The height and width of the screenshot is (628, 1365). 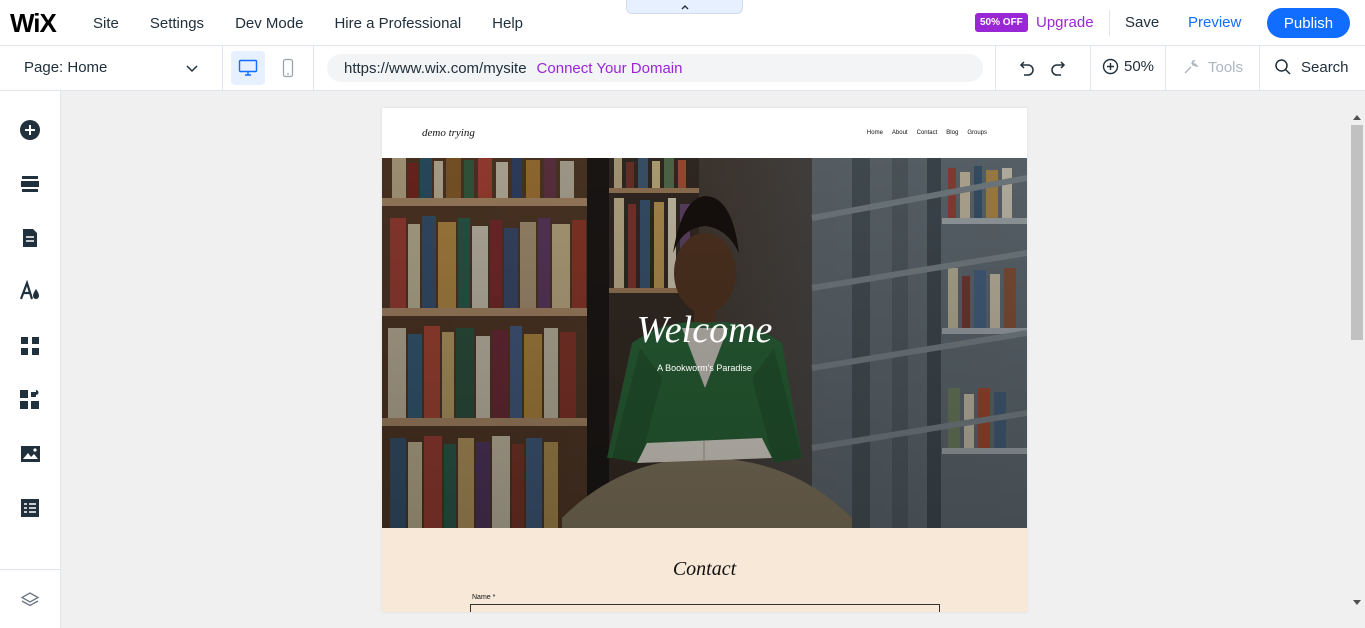 I want to click on media-button, so click(x=30, y=454).